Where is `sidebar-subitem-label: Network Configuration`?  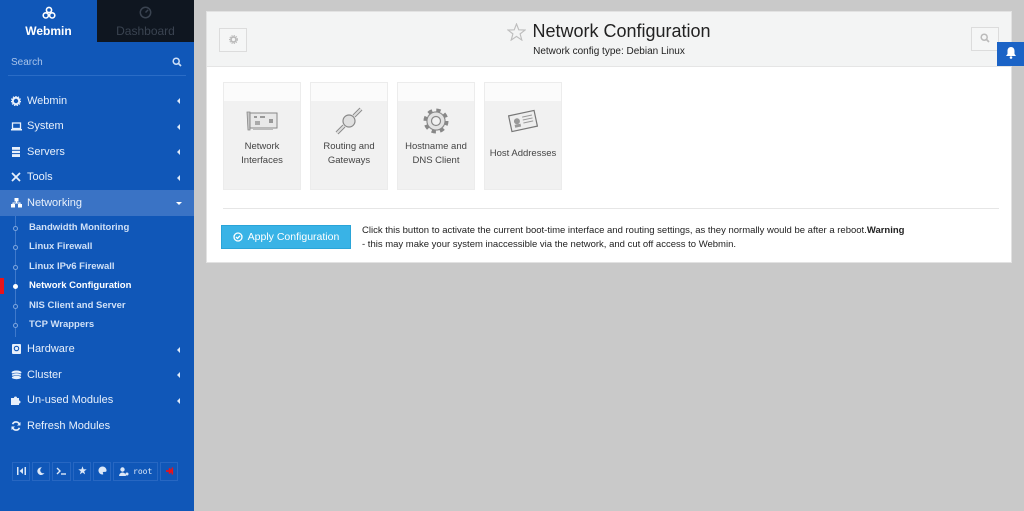
sidebar-subitem-label: Network Configuration is located at coordinates (80, 286).